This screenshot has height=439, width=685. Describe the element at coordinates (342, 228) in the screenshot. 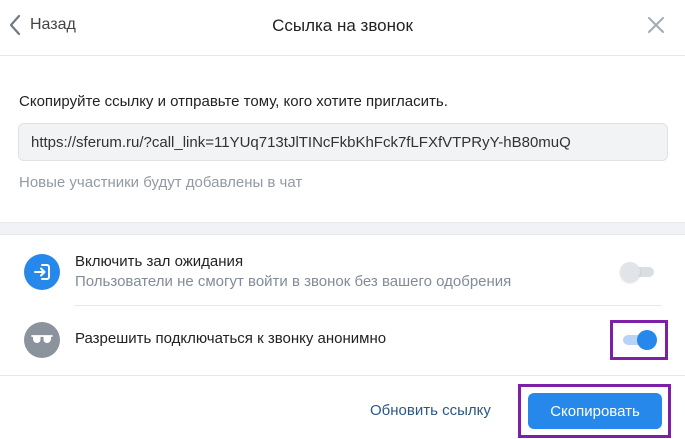

I see `section-separator` at that location.